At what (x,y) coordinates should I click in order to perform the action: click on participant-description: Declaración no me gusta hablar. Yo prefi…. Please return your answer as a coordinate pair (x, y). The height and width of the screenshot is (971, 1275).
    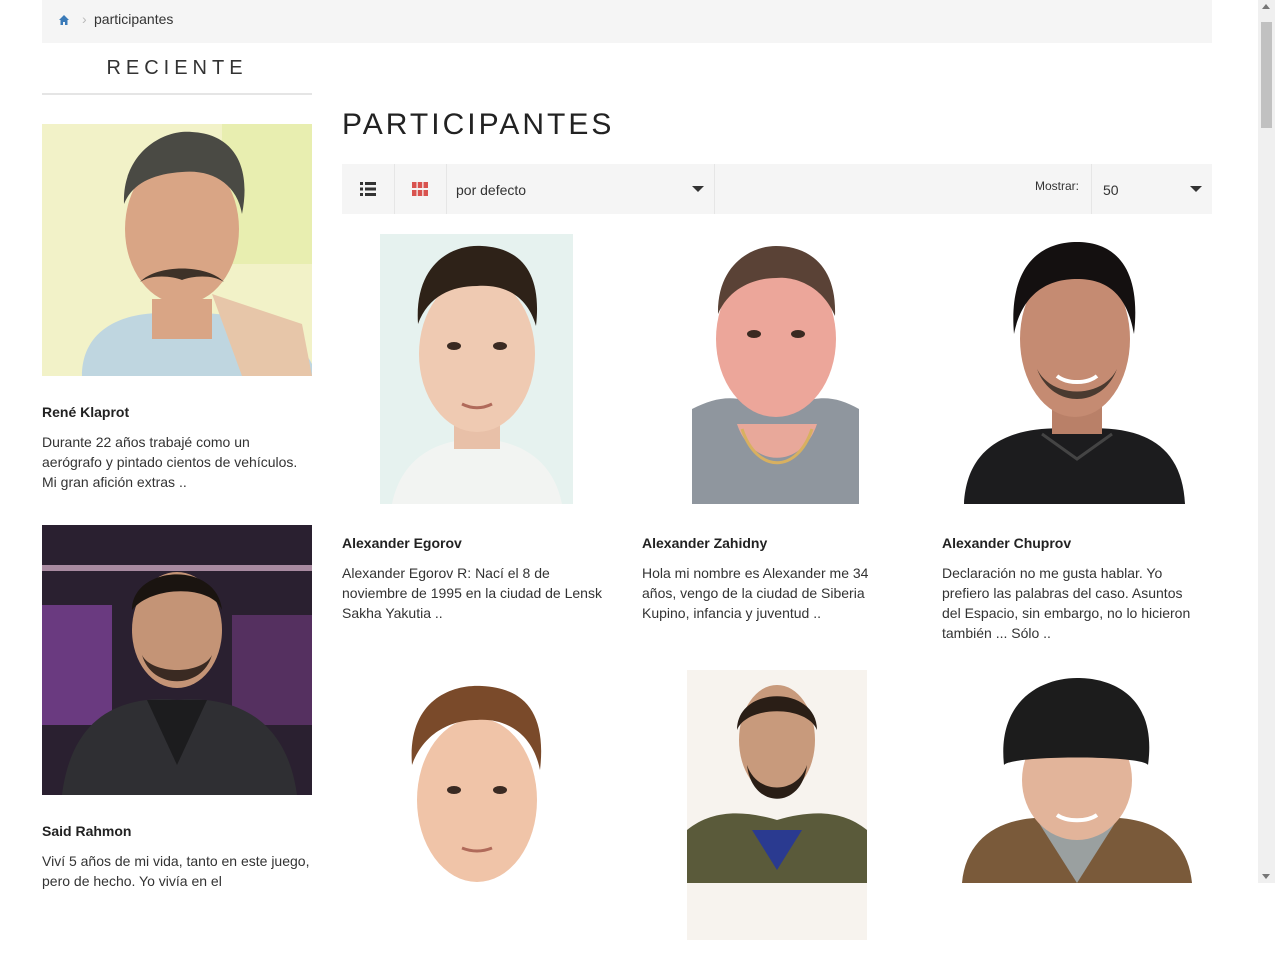
    Looking at the image, I should click on (1066, 603).